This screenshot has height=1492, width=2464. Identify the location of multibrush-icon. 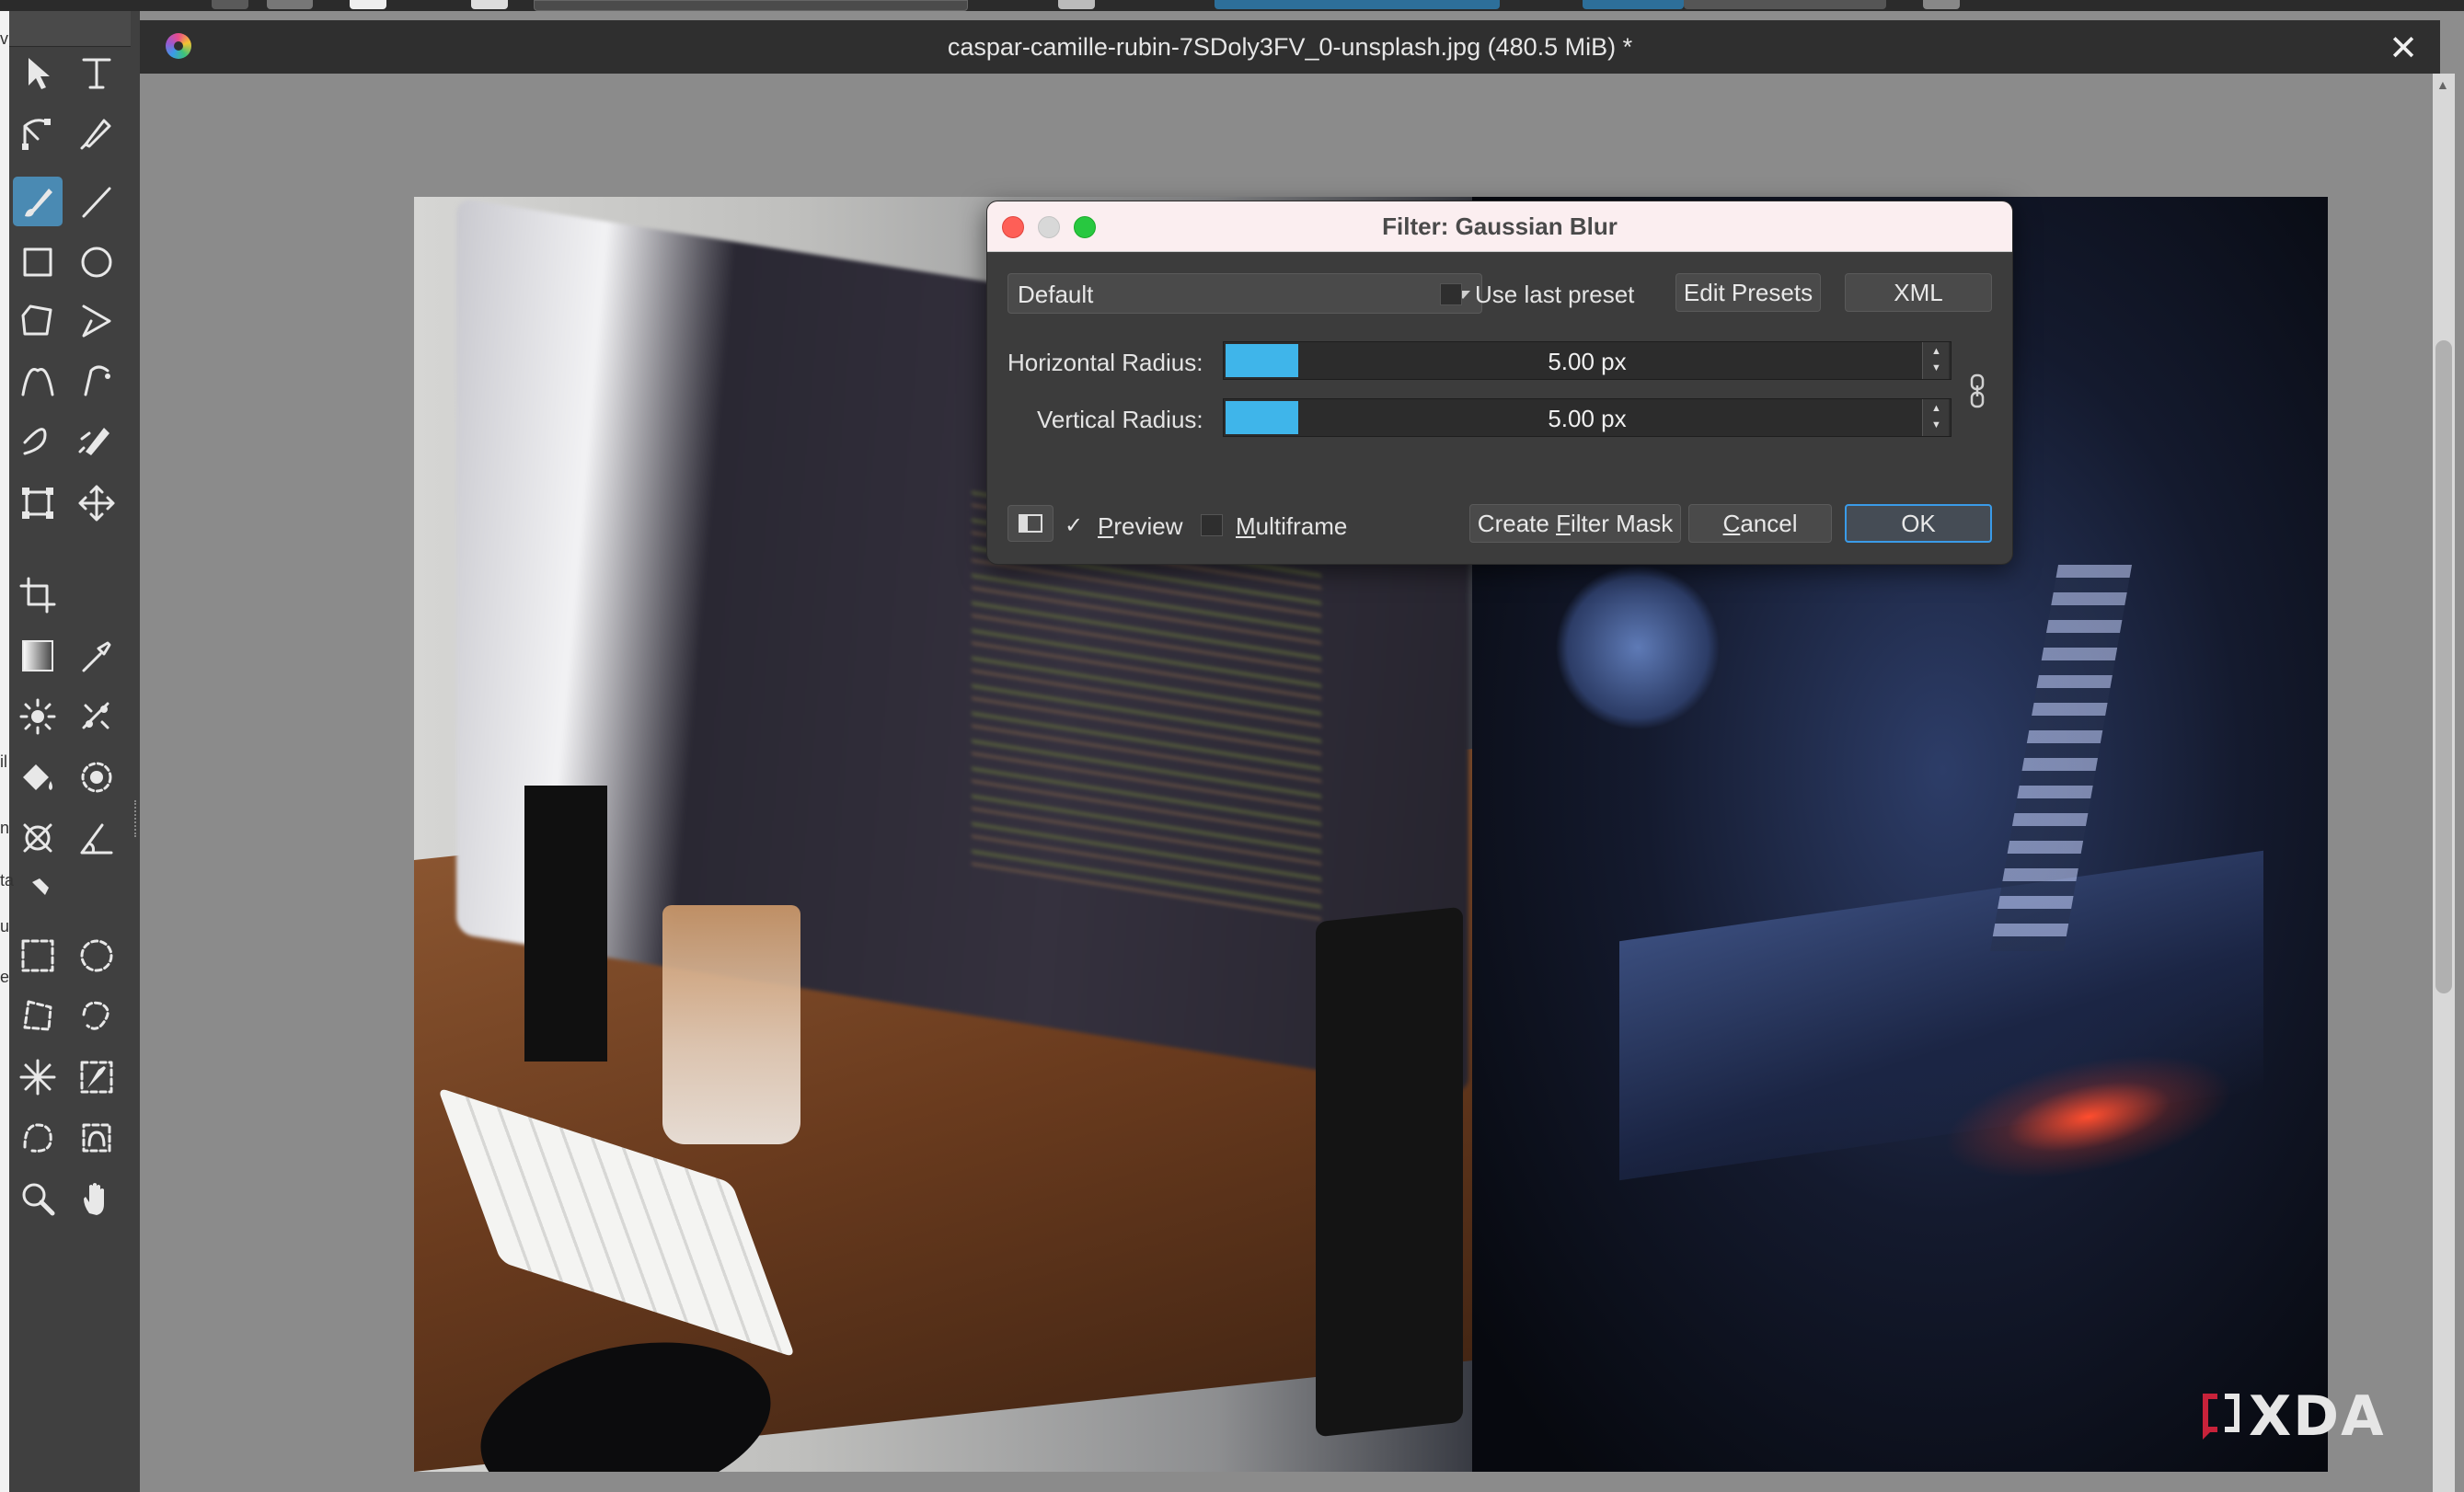
(93, 441).